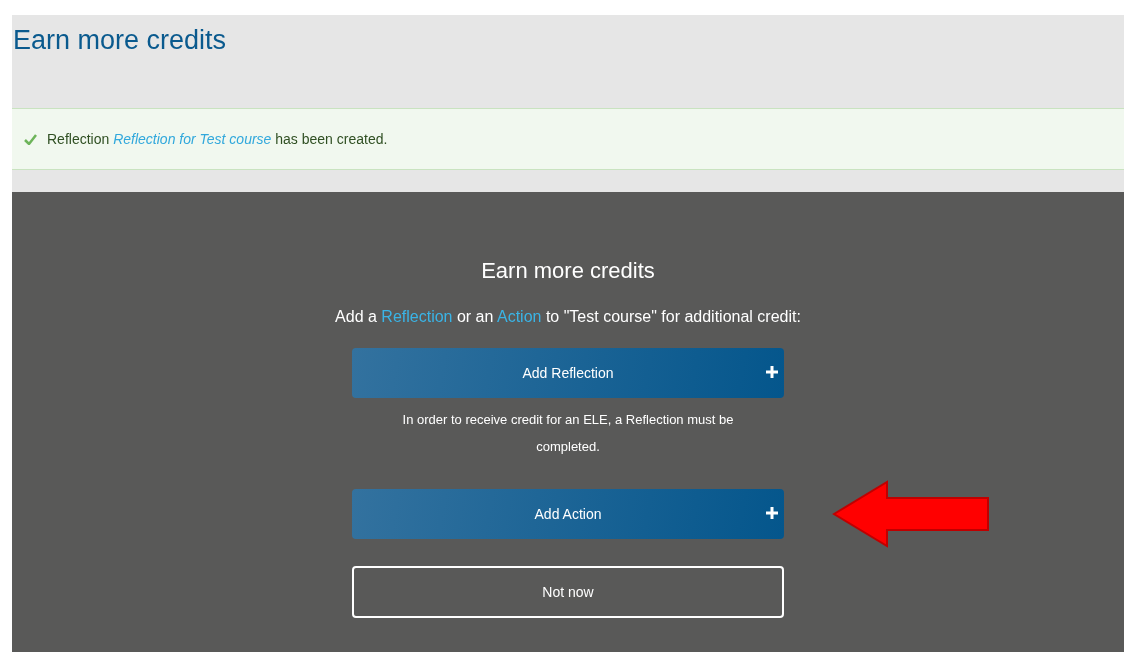 The height and width of the screenshot is (652, 1124). I want to click on intro-text: Add a Reflection or an Action to "Test course" for additional credit:, so click(568, 317).